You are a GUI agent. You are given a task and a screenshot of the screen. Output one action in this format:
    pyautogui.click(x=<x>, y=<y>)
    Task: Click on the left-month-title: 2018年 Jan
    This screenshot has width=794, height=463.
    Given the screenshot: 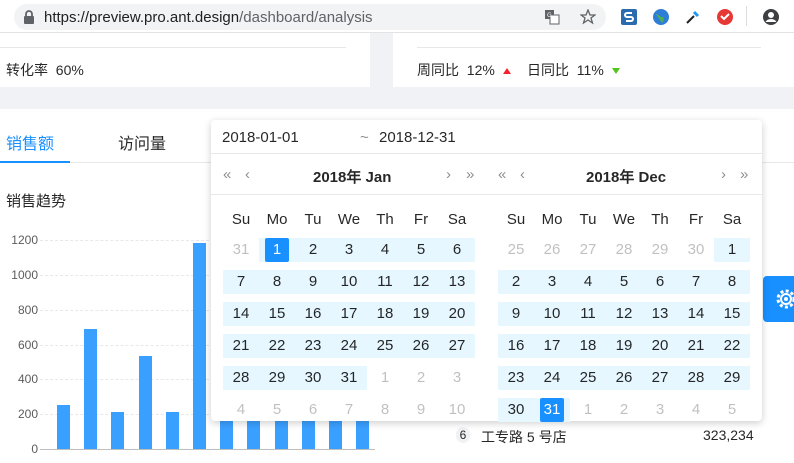 What is the action you would take?
    pyautogui.click(x=352, y=176)
    